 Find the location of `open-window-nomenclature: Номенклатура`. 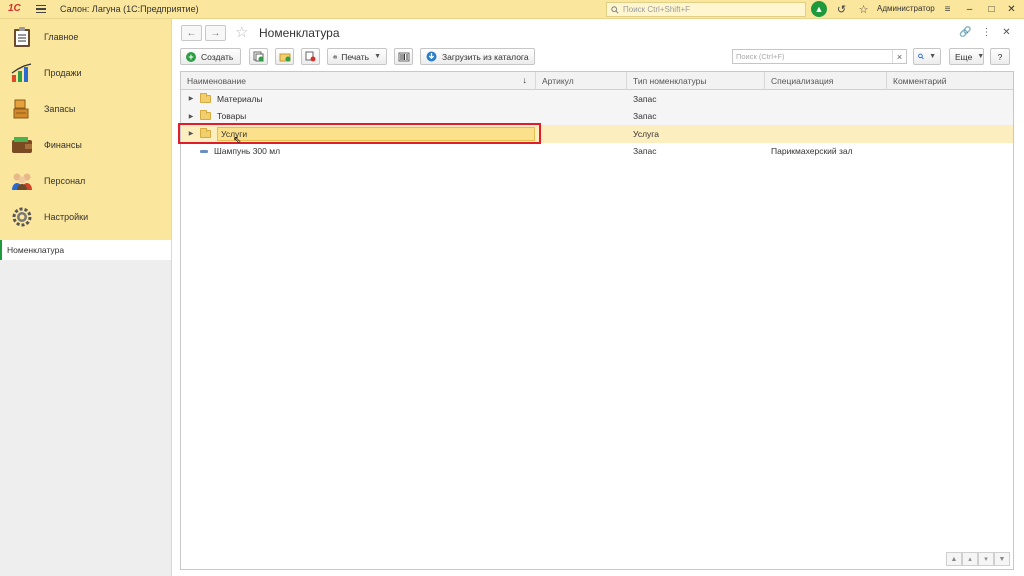

open-window-nomenclature: Номенклатура is located at coordinates (85, 250).